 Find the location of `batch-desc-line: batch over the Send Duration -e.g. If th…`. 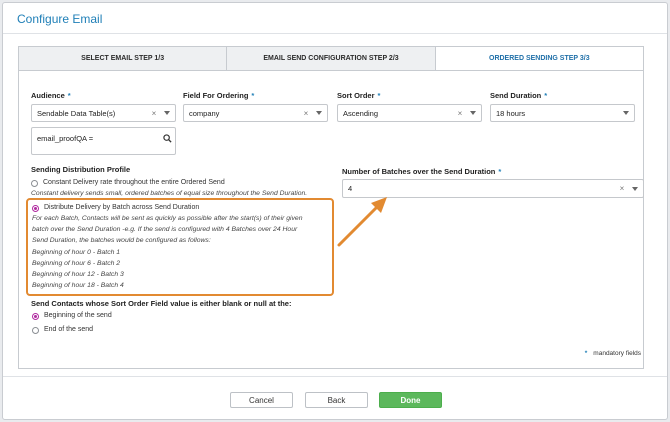

batch-desc-line: batch over the Send Duration -e.g. If th… is located at coordinates (165, 229).